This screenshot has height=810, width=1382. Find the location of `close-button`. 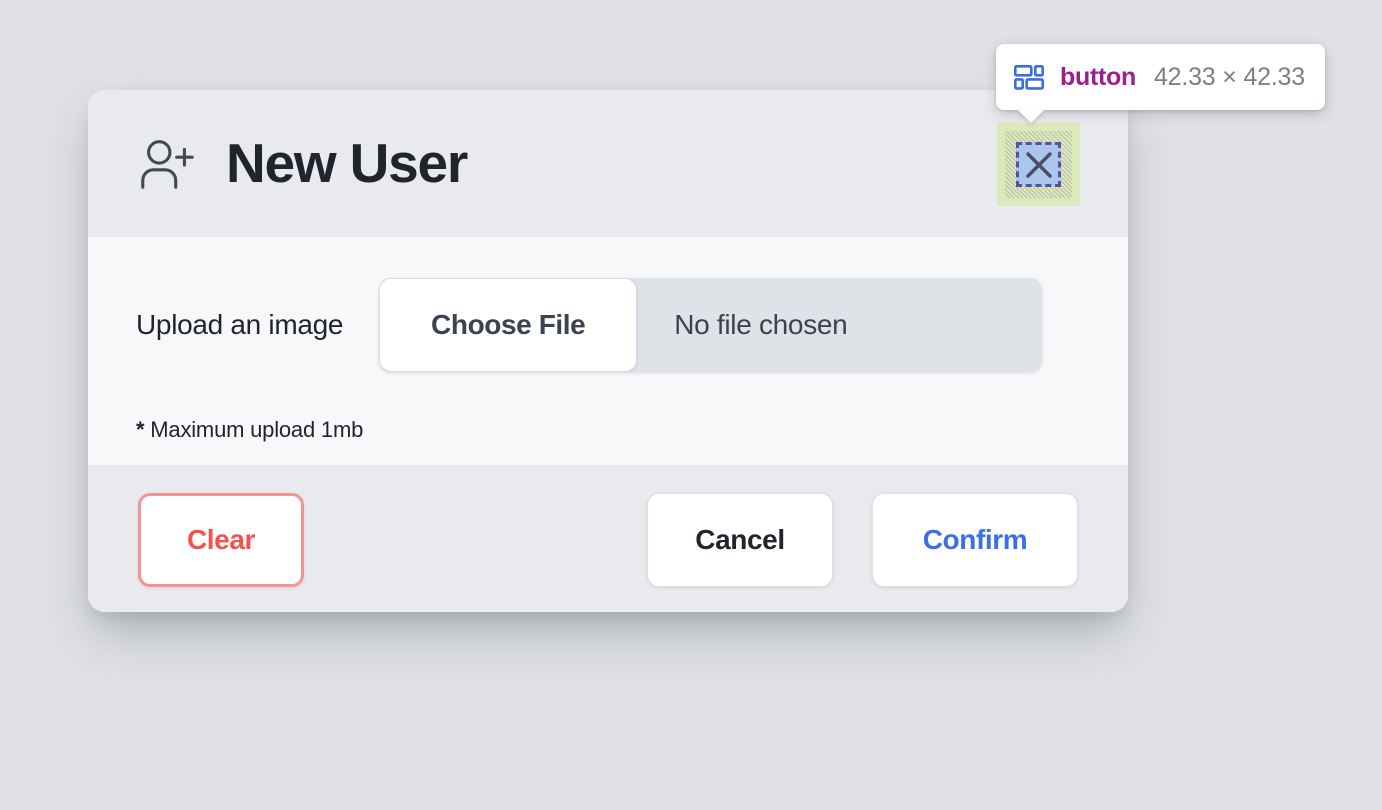

close-button is located at coordinates (1063, 164).